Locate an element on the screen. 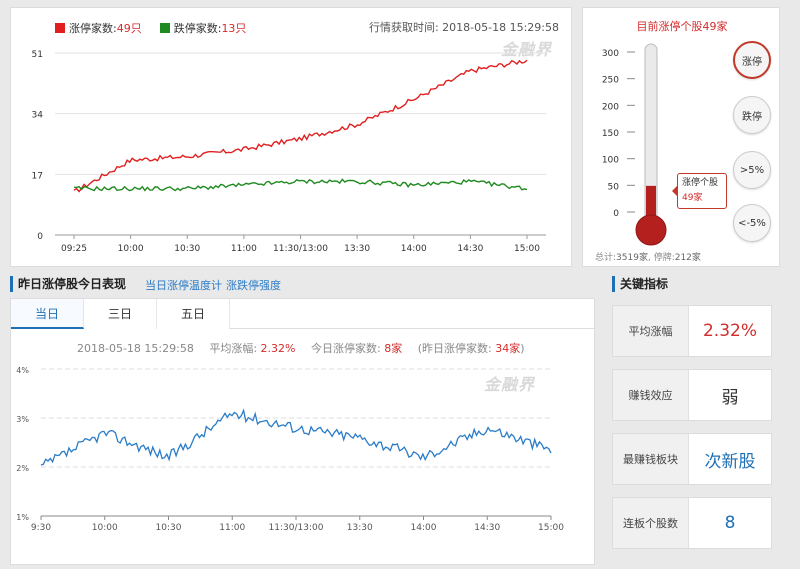  indicator-avg-gain: 平均涨幅 2.32% is located at coordinates (692, 331).